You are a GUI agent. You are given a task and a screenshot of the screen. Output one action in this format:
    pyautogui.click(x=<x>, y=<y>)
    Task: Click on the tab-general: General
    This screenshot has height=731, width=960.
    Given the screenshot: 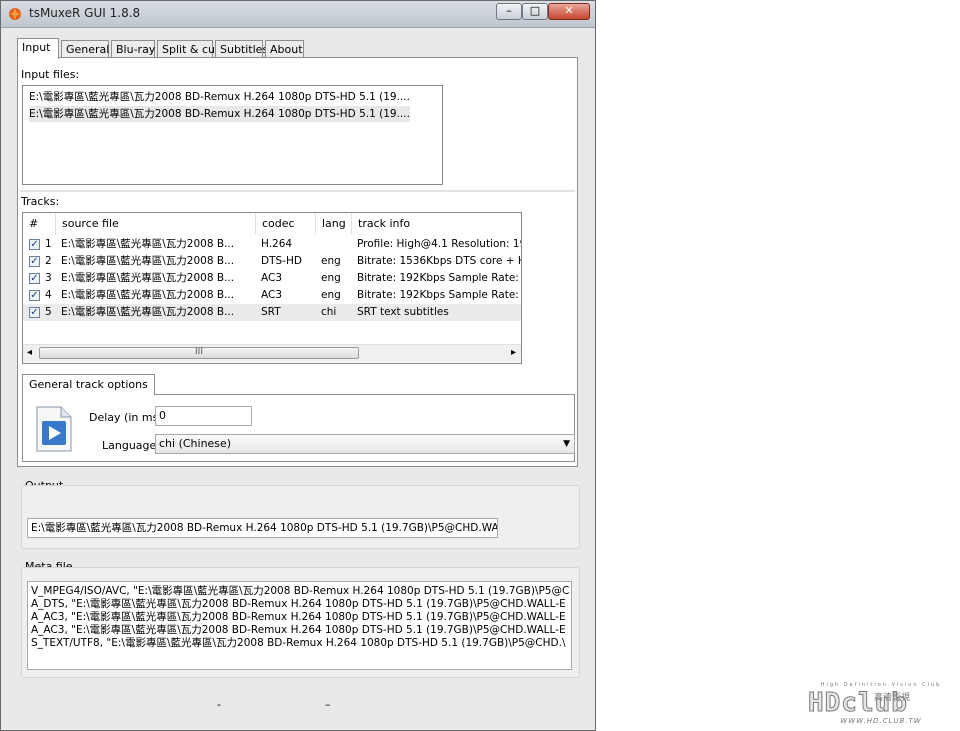 What is the action you would take?
    pyautogui.click(x=85, y=49)
    